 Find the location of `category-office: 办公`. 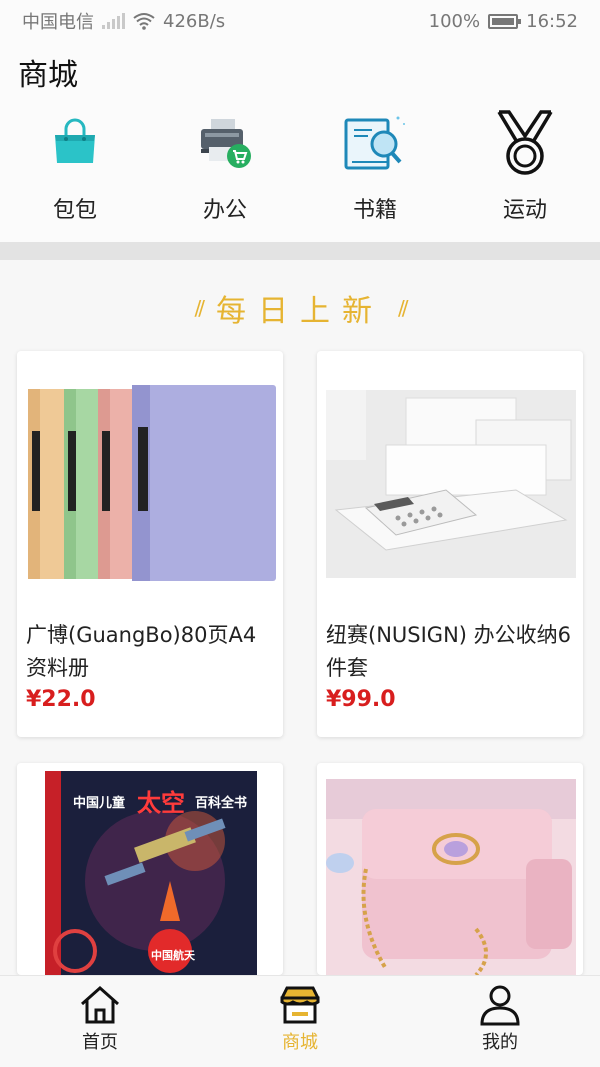

category-office: 办公 is located at coordinates (225, 166).